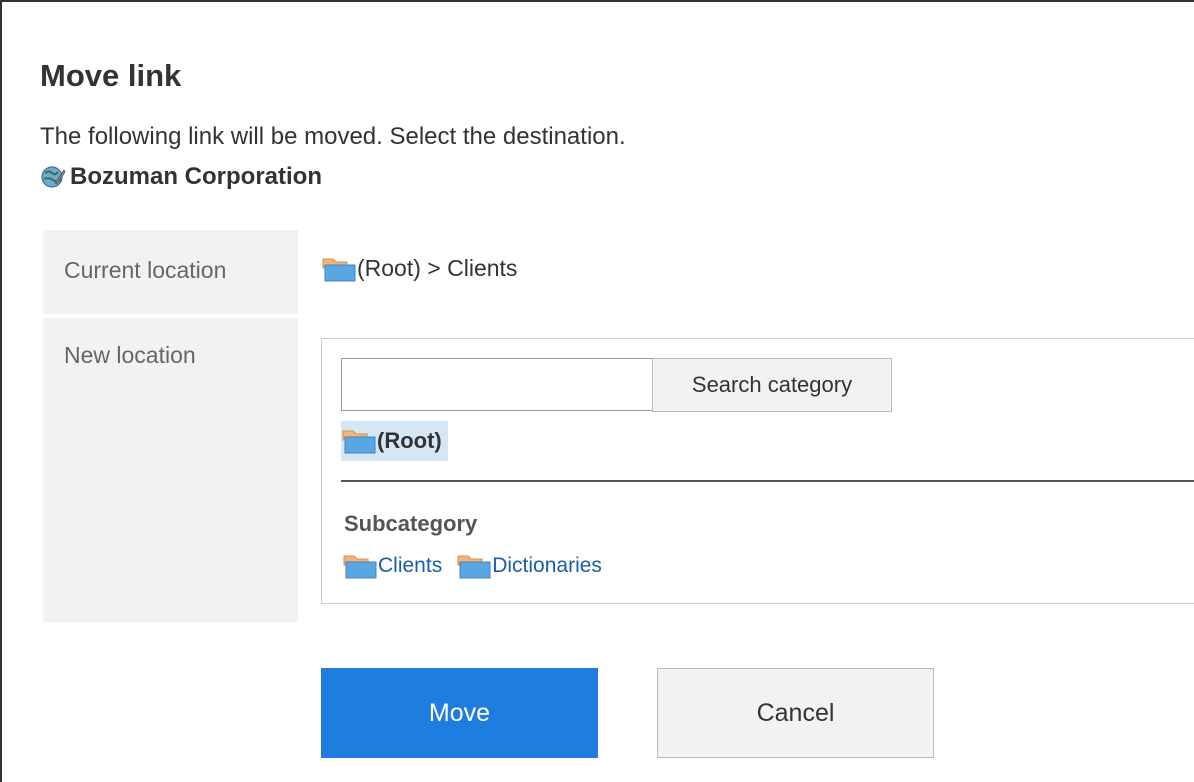 The height and width of the screenshot is (782, 1194). I want to click on subcategory-heading: Subcategory, so click(411, 523).